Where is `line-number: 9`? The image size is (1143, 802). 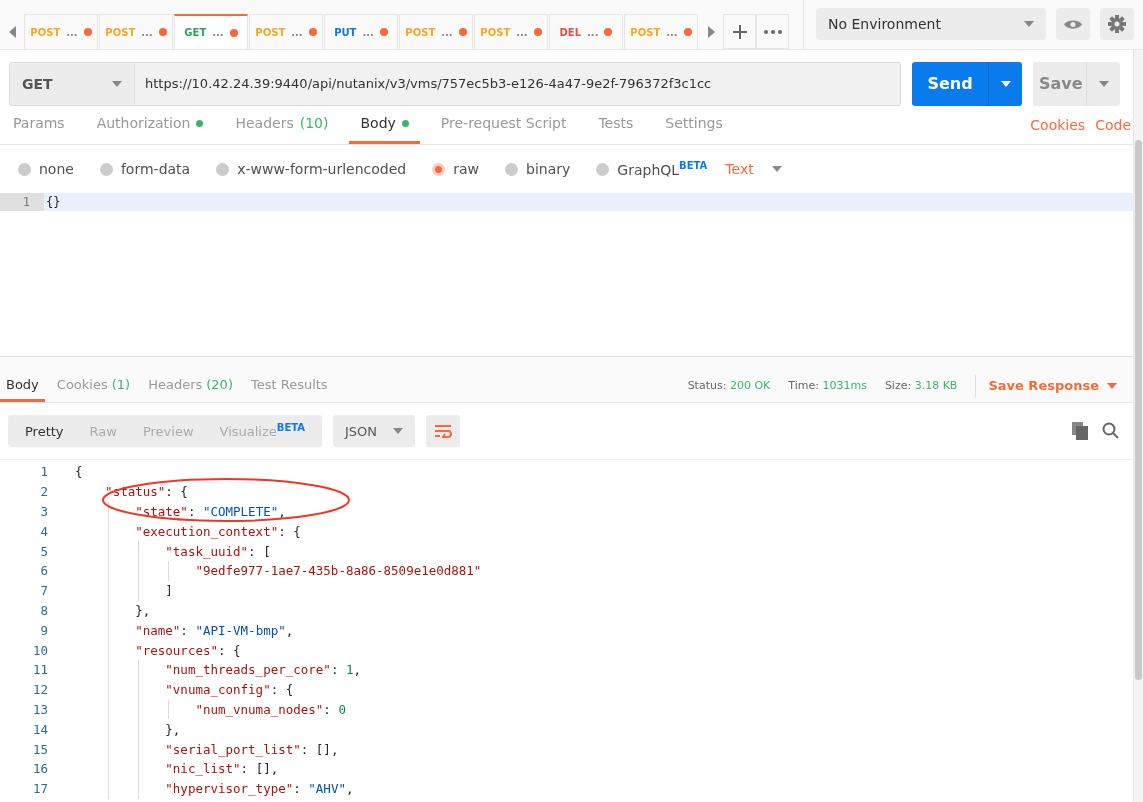
line-number: 9 is located at coordinates (43, 630).